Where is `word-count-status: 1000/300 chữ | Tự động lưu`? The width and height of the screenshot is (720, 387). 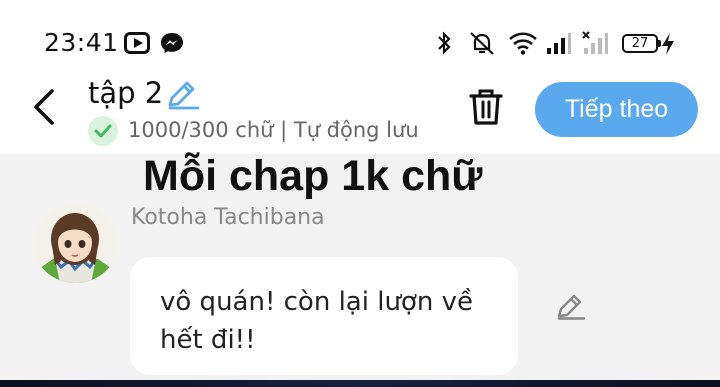
word-count-status: 1000/300 chữ | Tự động lưu is located at coordinates (273, 130).